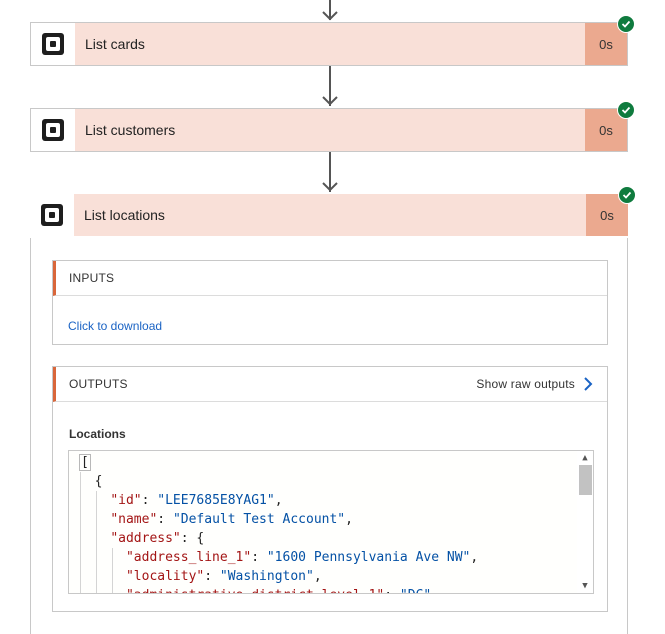 This screenshot has width=665, height=634. I want to click on download-link: Click to download, so click(115, 326).